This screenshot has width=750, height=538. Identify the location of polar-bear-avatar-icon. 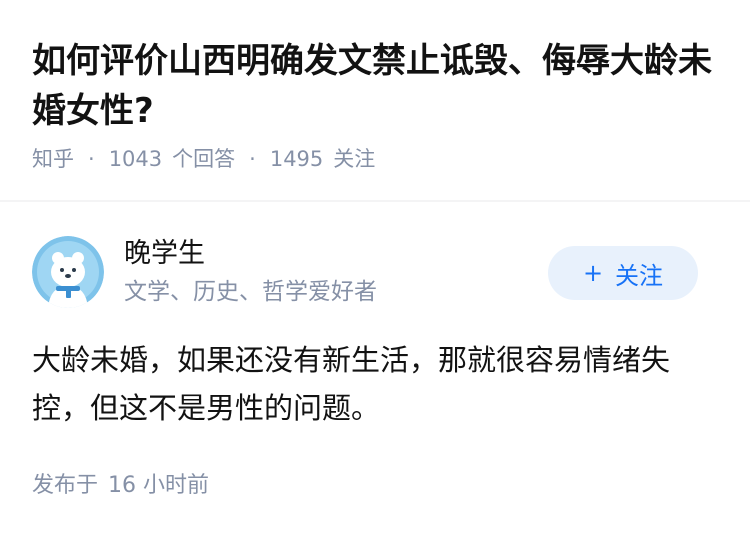
(68, 272).